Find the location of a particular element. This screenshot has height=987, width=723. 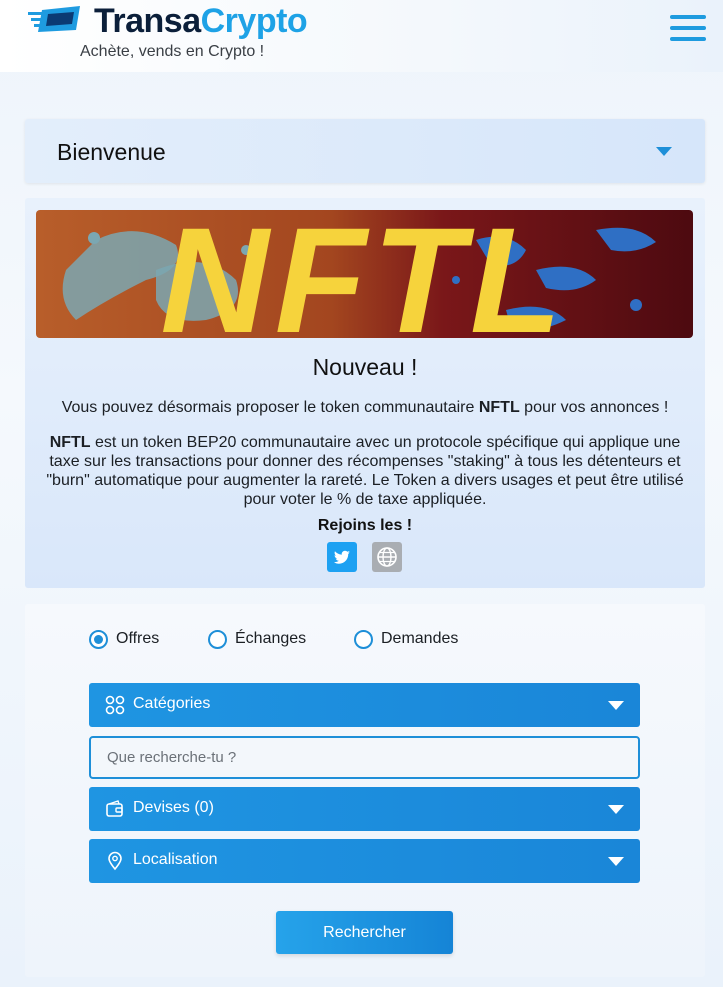

twitter-icon is located at coordinates (342, 557).